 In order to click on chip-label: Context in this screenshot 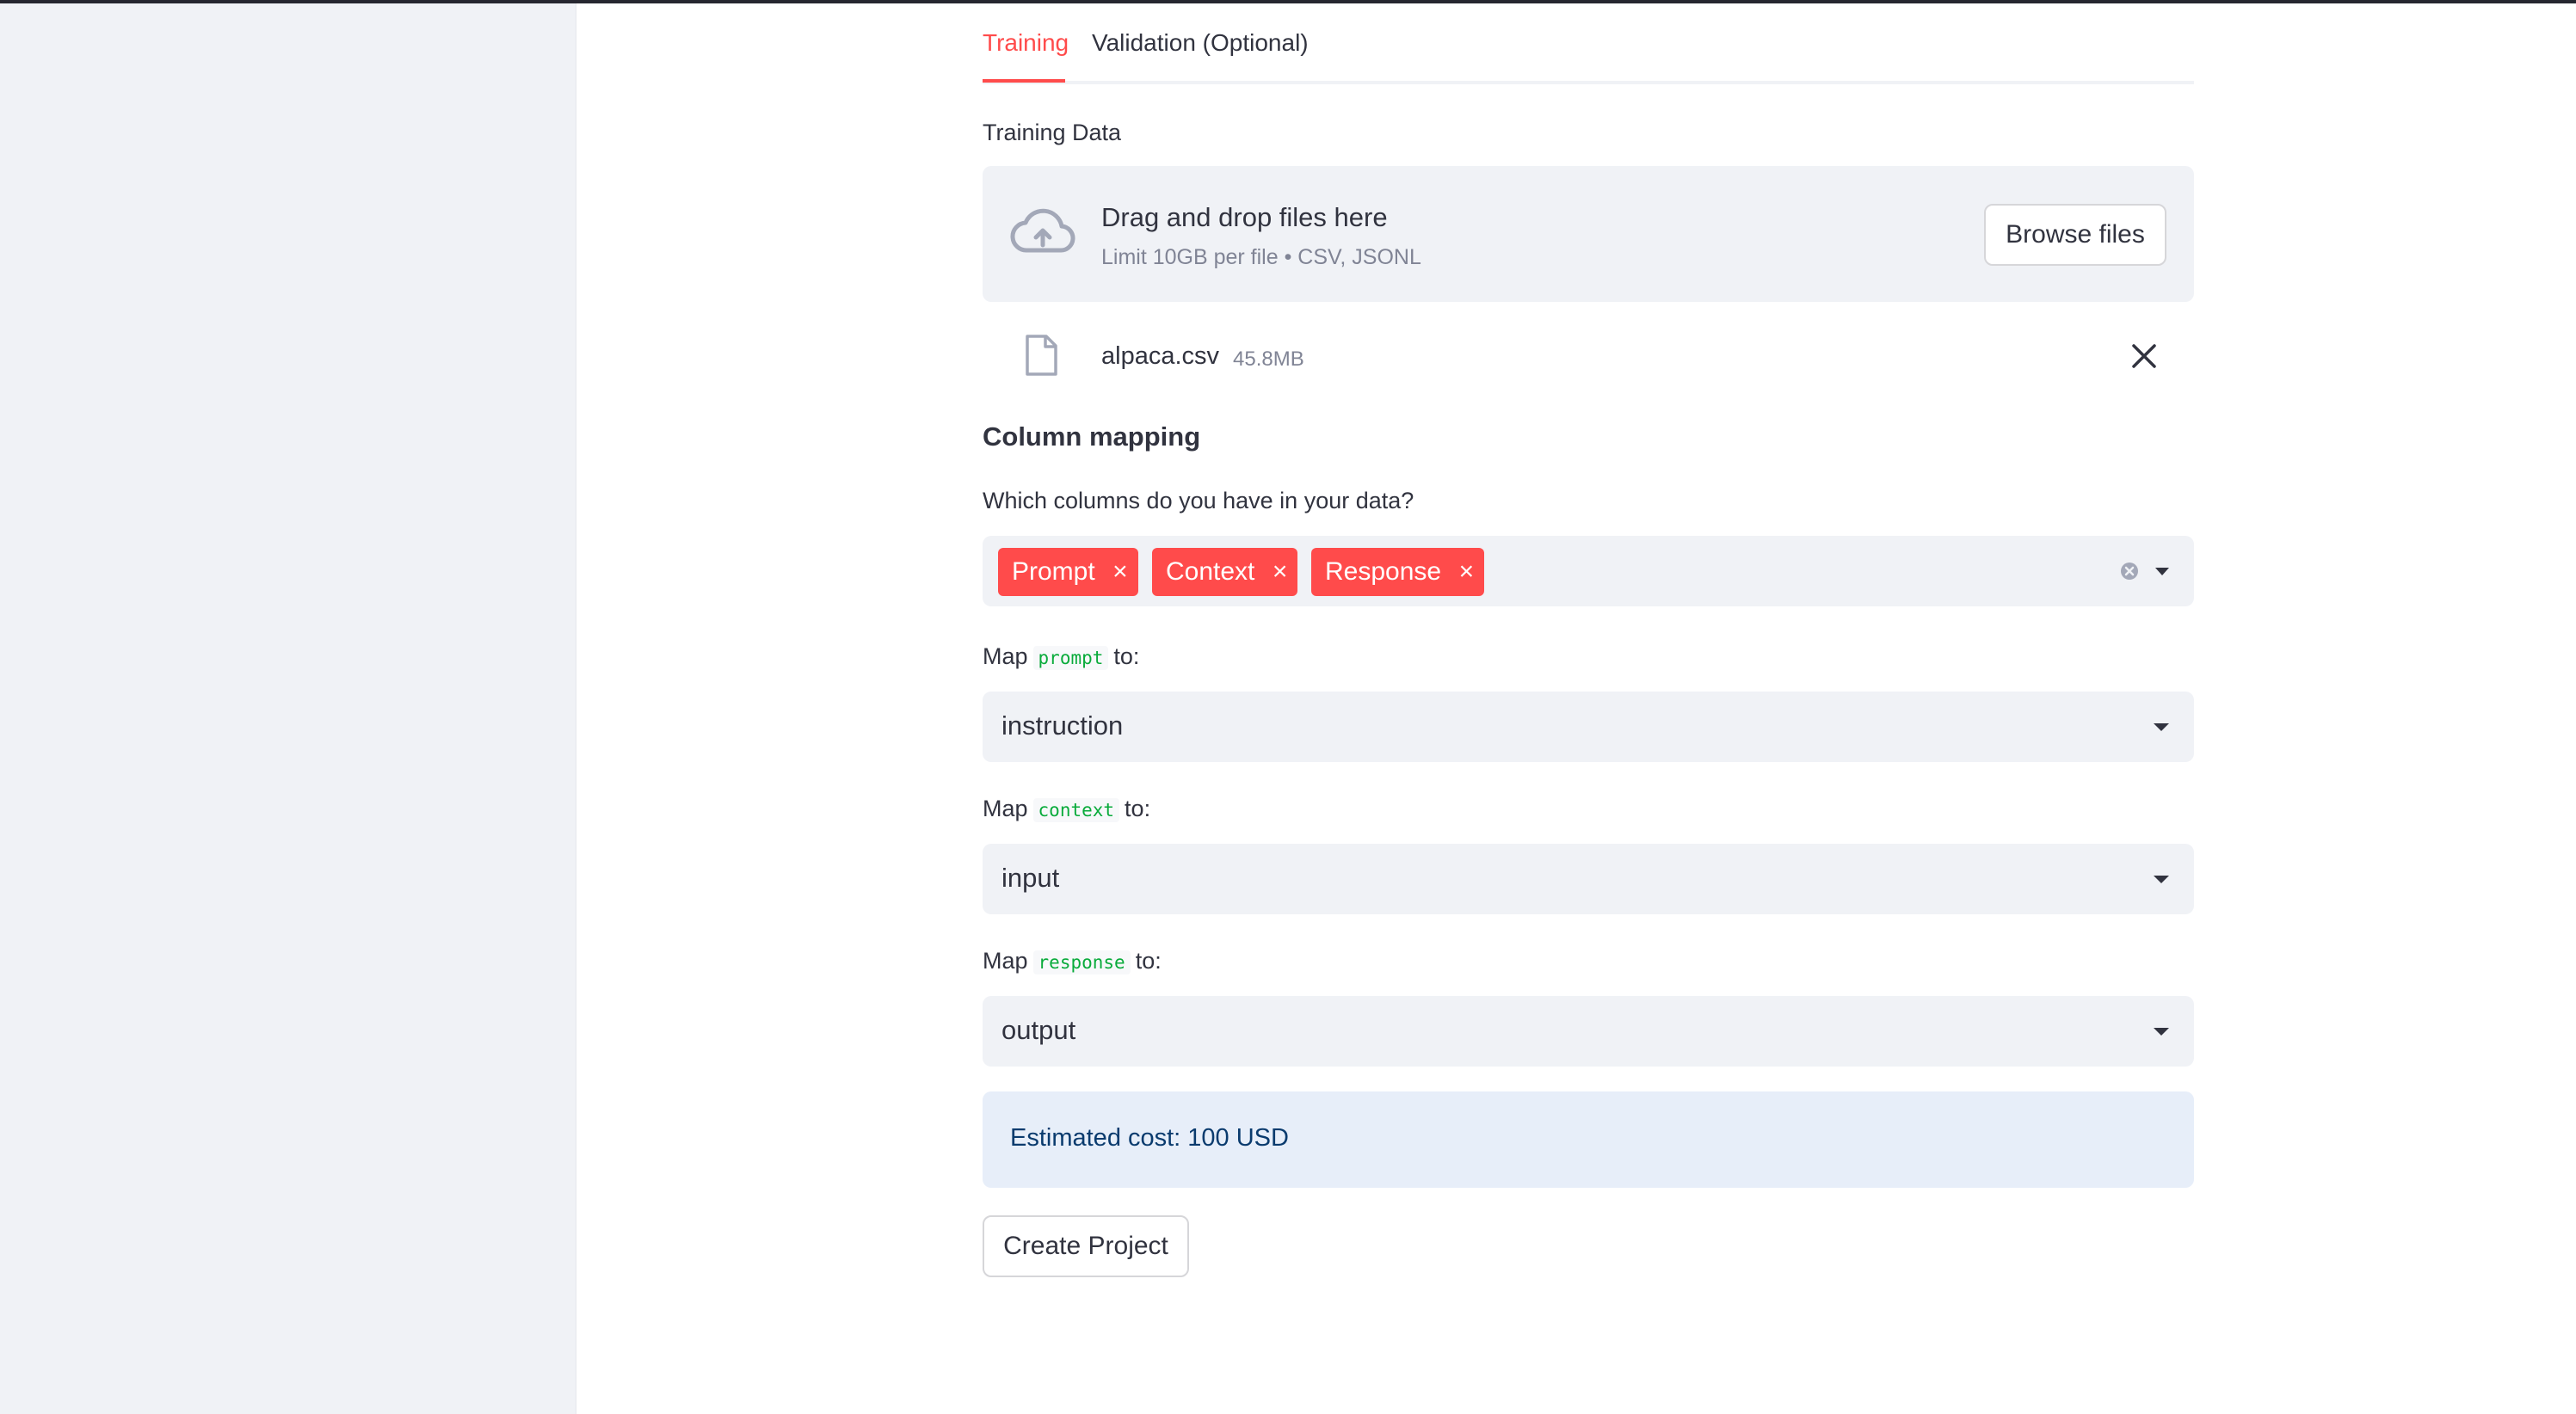, I will do `click(1211, 571)`.